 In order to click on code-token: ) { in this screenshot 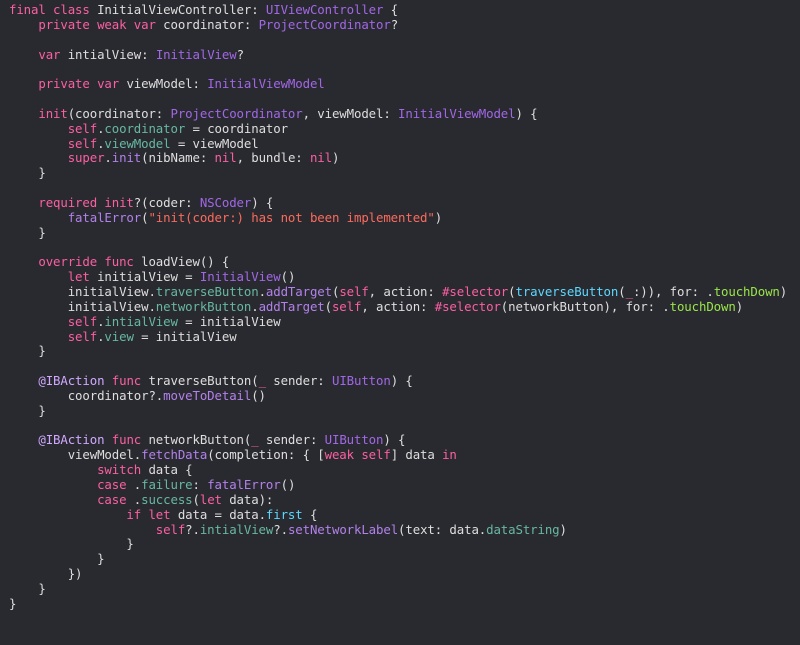, I will do `click(401, 381)`.